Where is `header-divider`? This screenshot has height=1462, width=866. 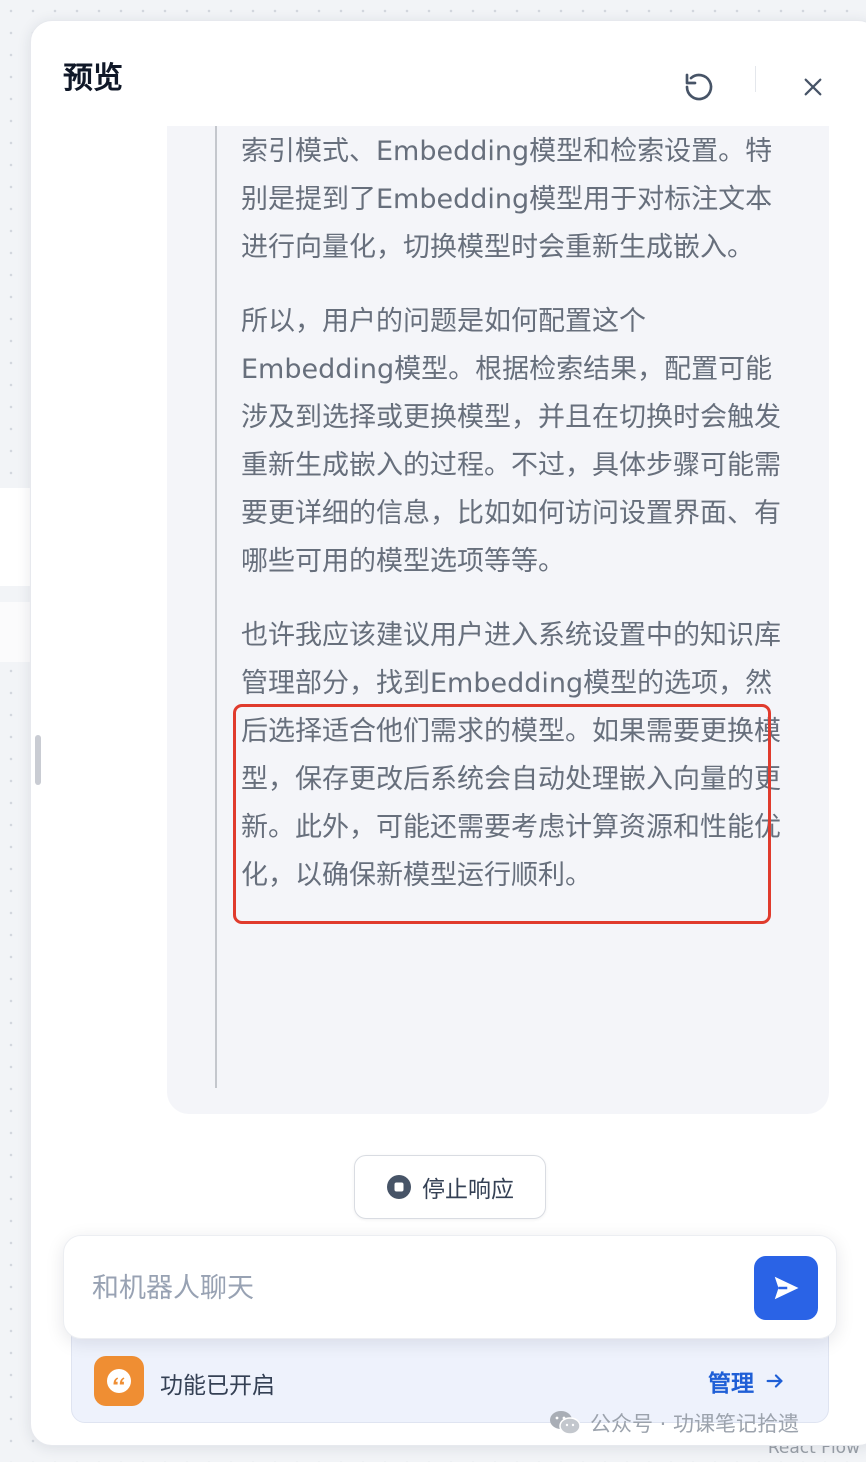 header-divider is located at coordinates (755, 79).